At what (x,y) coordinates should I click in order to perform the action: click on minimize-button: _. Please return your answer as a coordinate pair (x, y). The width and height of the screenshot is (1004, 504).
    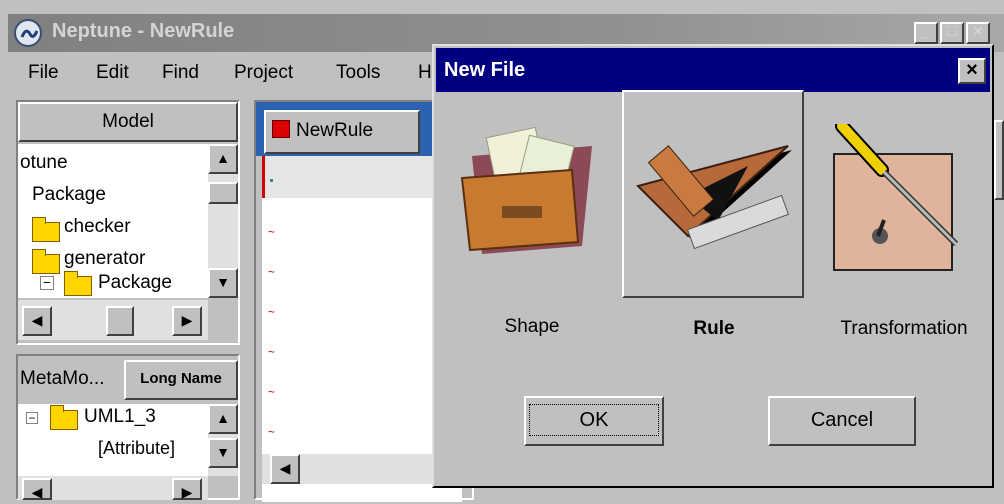
    Looking at the image, I should click on (926, 33).